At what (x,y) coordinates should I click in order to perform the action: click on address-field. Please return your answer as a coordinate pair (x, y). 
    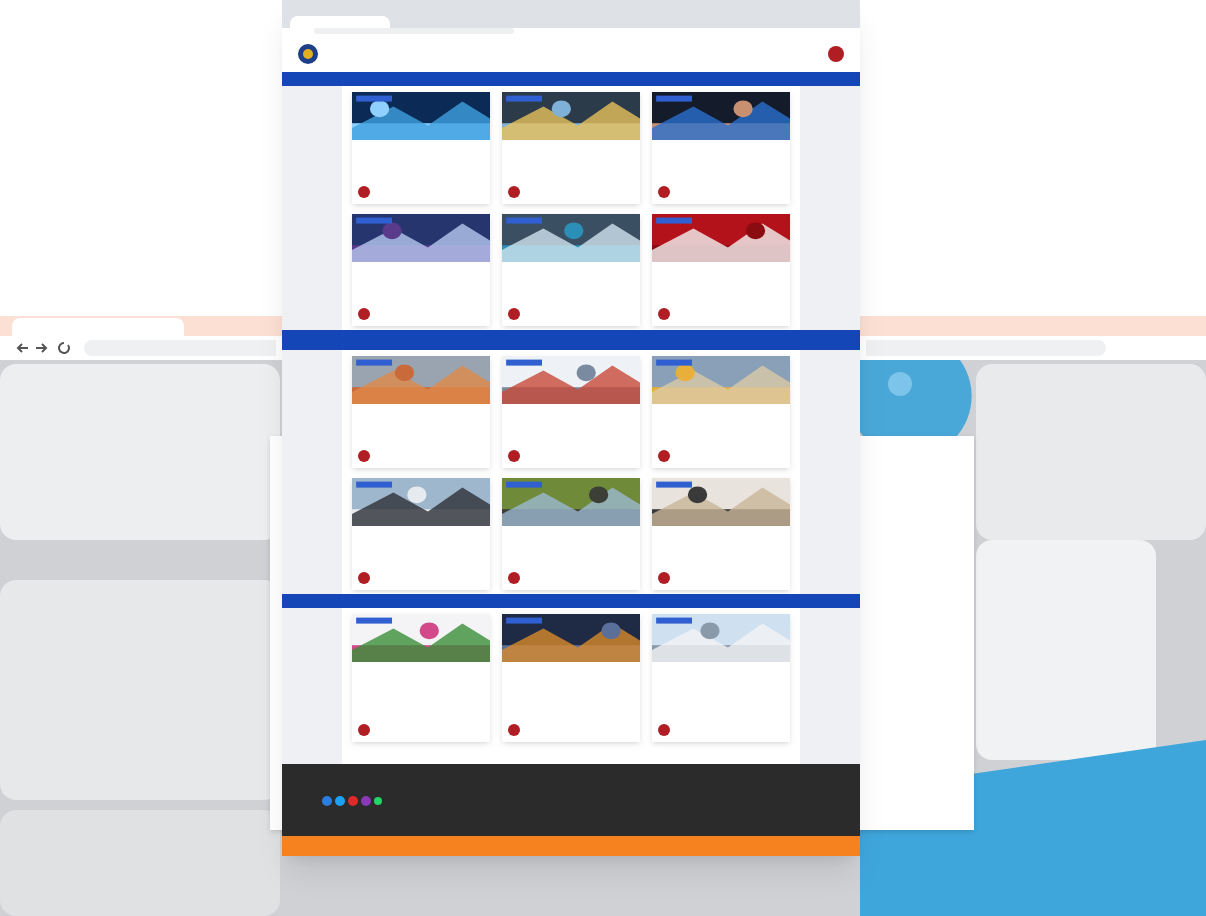
    Looking at the image, I should click on (414, 31).